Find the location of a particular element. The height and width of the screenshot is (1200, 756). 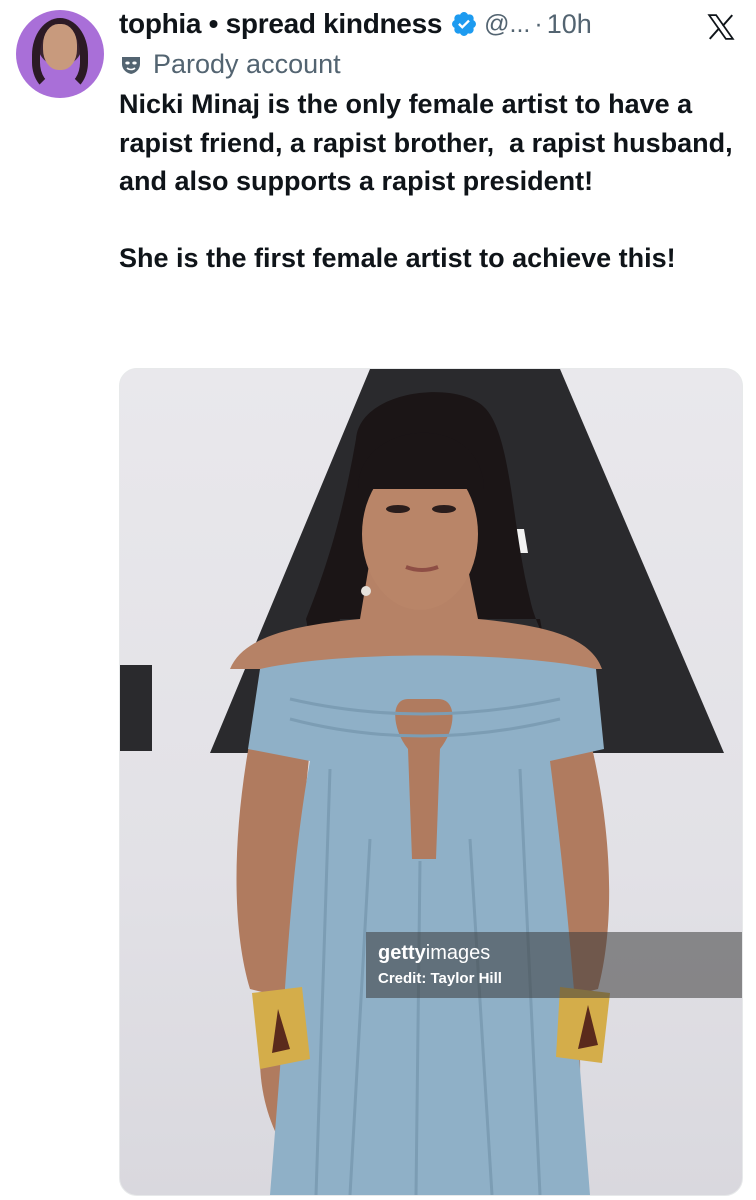

getty-brand: gettyimages is located at coordinates (554, 953).